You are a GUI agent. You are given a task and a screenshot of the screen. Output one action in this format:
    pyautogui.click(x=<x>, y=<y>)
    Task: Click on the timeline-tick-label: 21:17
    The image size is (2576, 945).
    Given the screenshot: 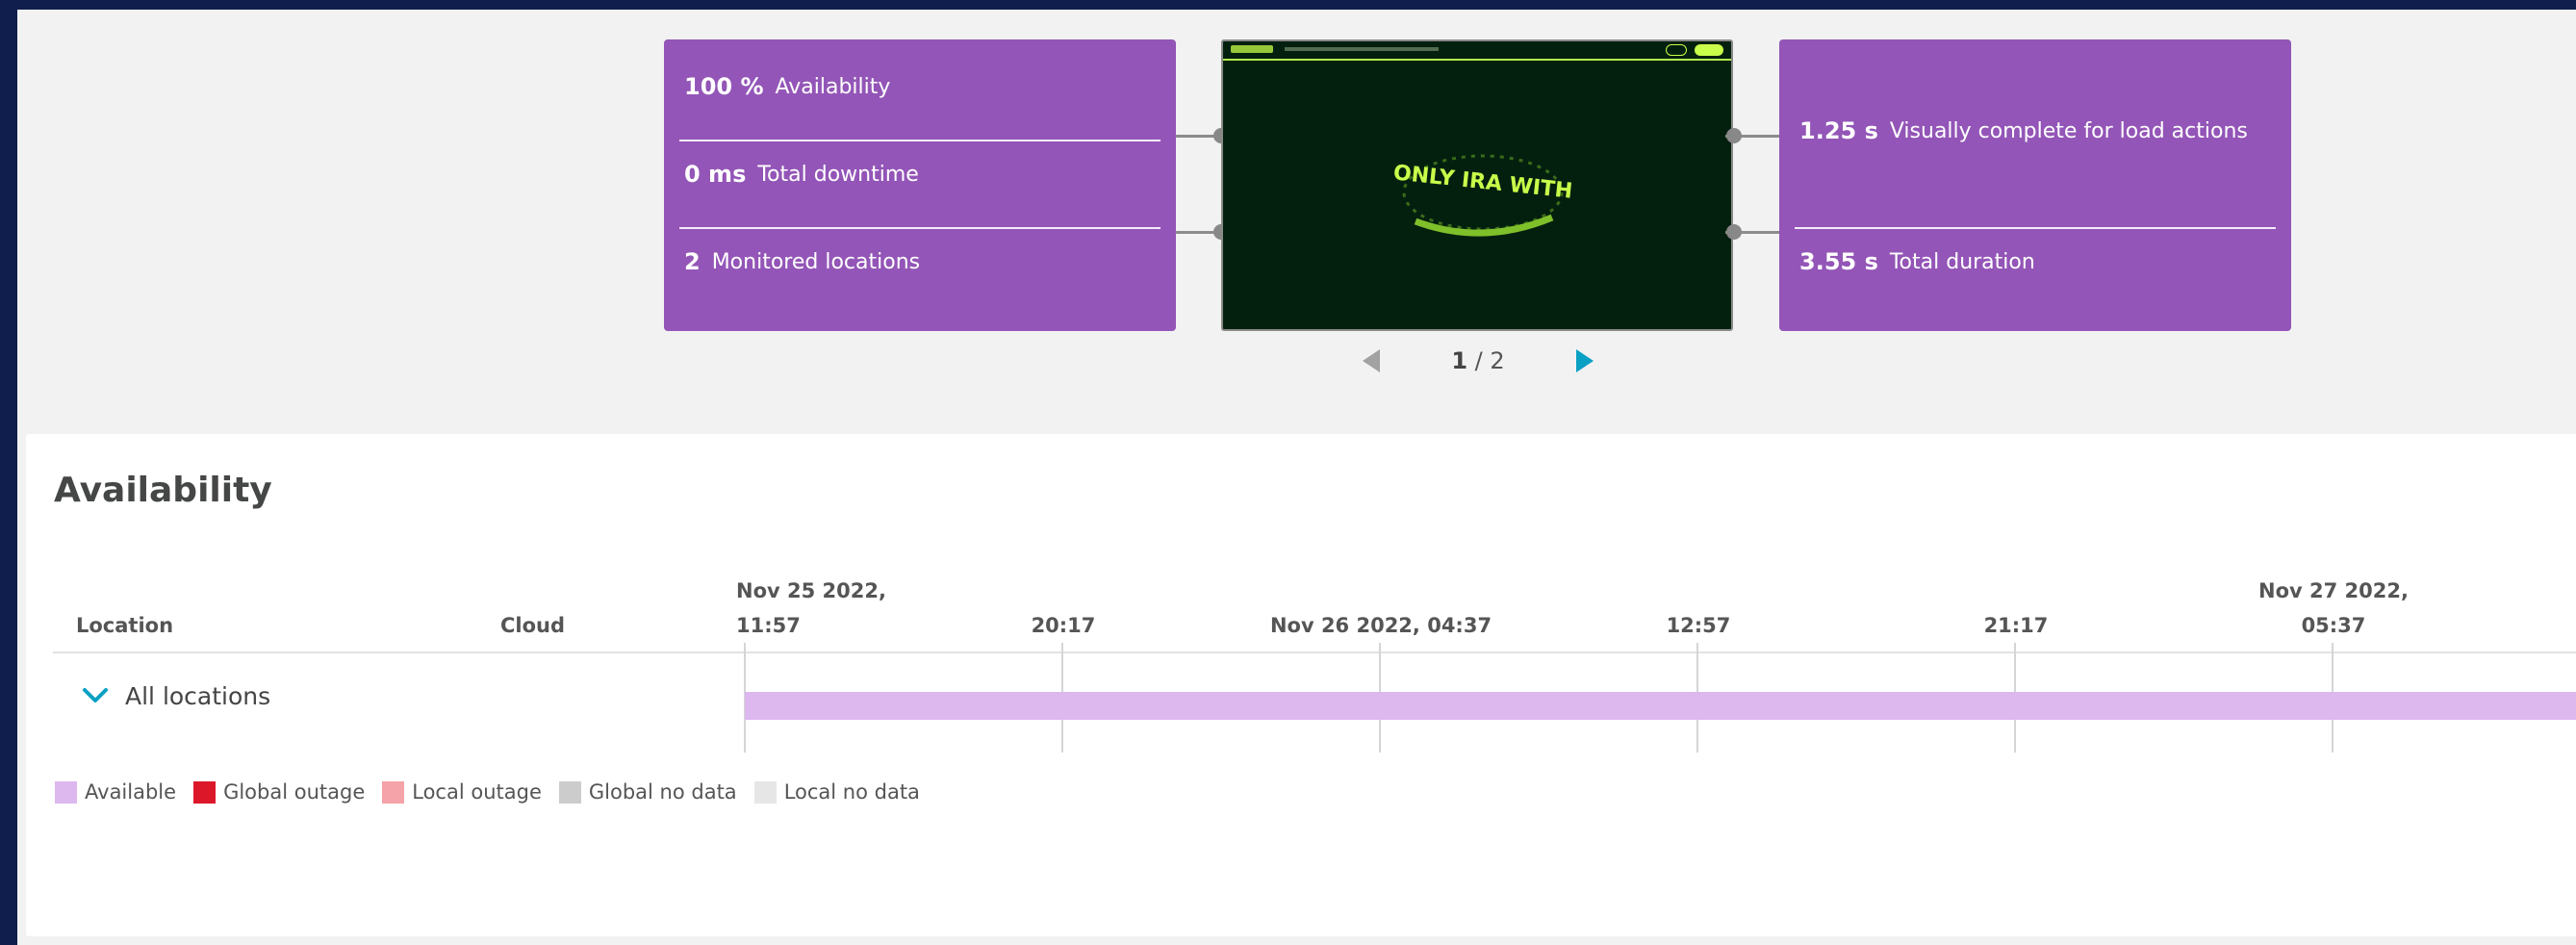 What is the action you would take?
    pyautogui.click(x=2016, y=625)
    